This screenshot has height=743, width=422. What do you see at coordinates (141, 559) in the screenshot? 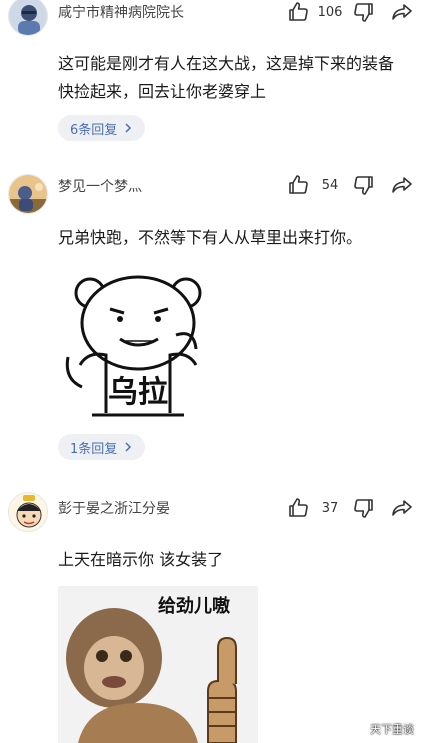
I see `comment-text: 上天在暗示你 该女装了` at bounding box center [141, 559].